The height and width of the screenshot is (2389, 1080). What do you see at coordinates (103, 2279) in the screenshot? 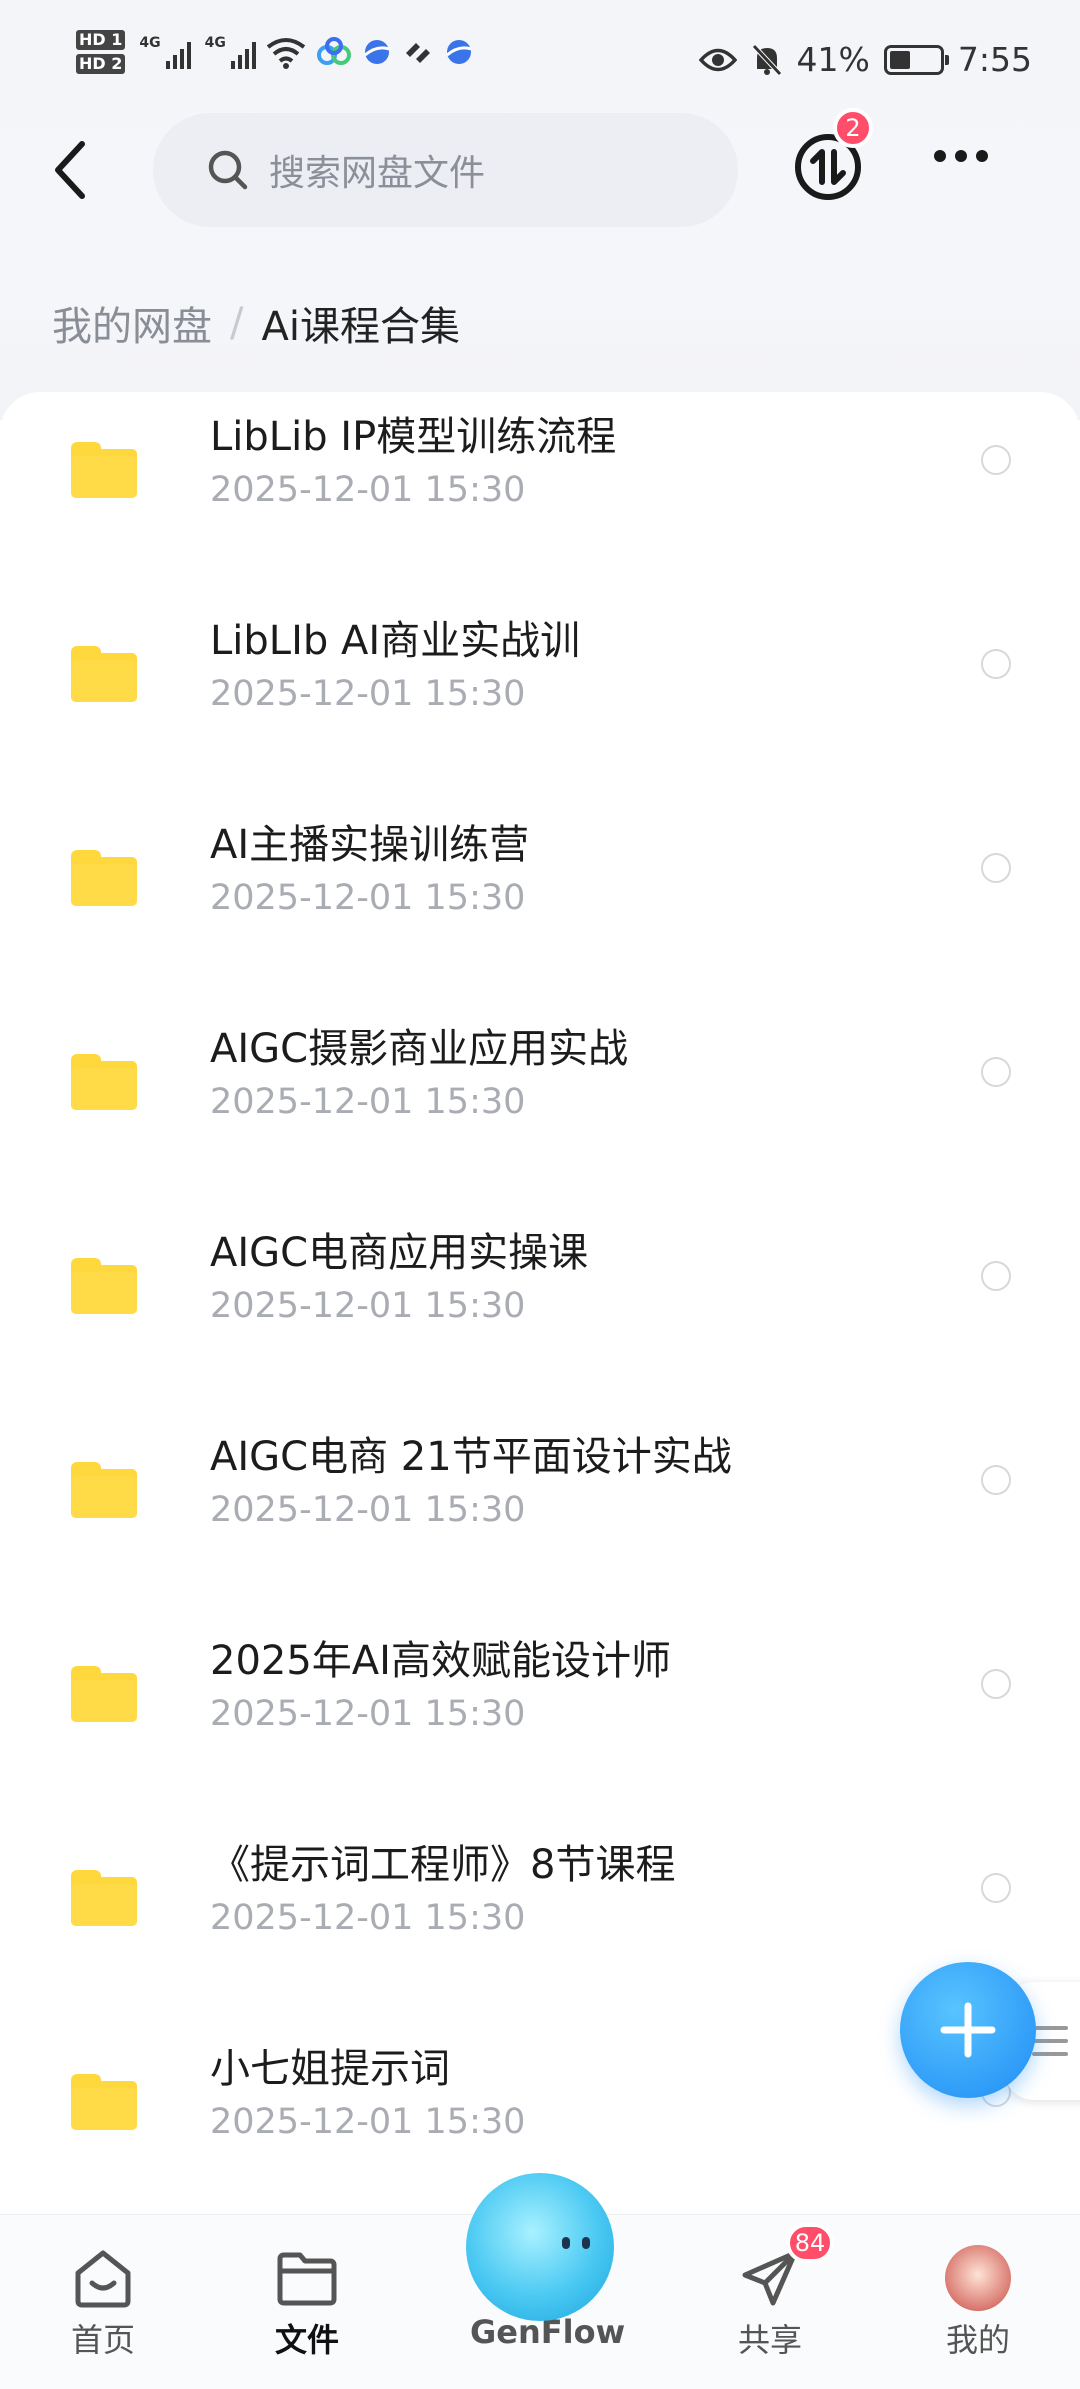
I see `home-icon` at bounding box center [103, 2279].